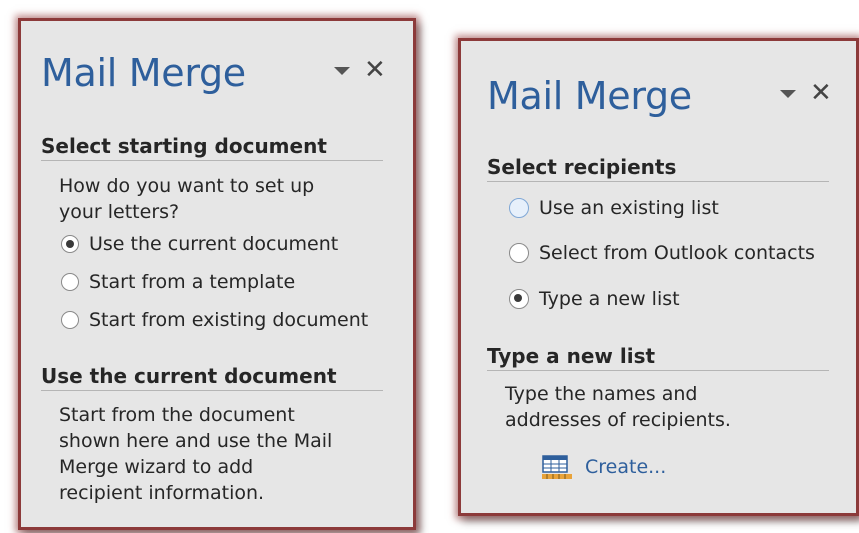 The image size is (859, 533). What do you see at coordinates (212, 377) in the screenshot?
I see `section-heading-use-current-document: Use the current document` at bounding box center [212, 377].